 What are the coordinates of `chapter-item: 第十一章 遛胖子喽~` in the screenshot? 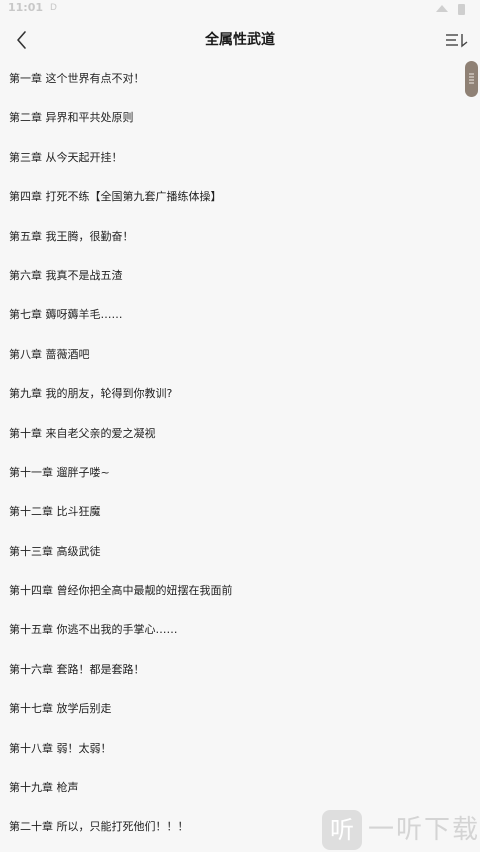 It's located at (240, 472).